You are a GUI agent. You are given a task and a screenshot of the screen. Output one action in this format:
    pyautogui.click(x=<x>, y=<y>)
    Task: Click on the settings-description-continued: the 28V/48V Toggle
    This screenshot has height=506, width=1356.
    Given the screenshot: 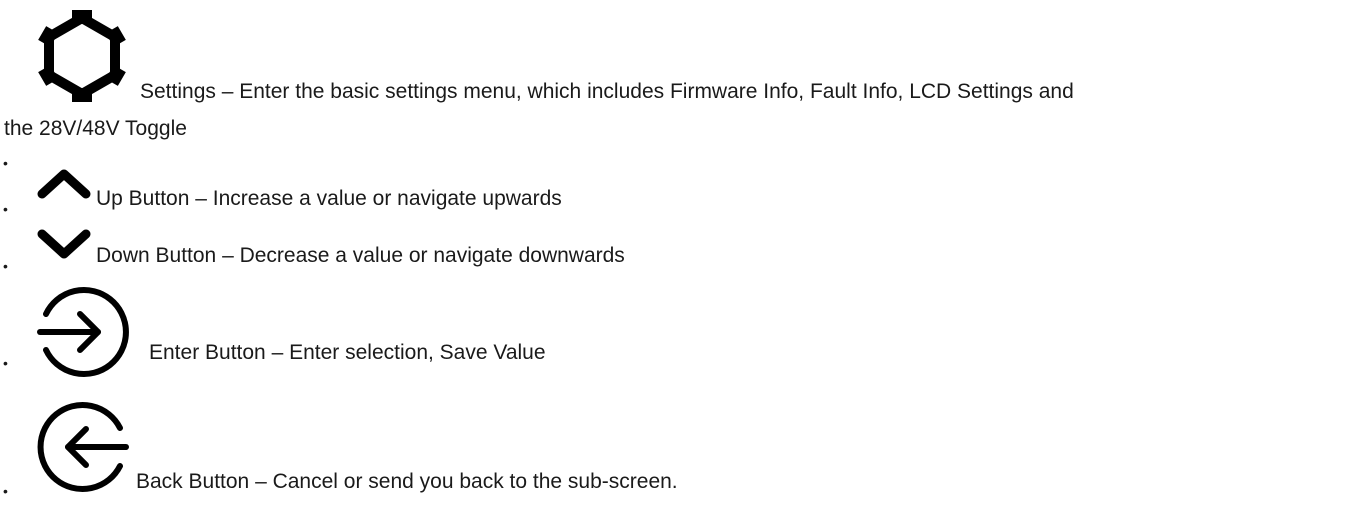 What is the action you would take?
    pyautogui.click(x=95, y=128)
    